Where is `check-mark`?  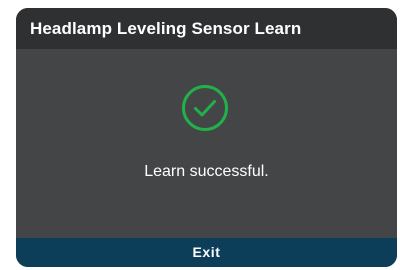 check-mark is located at coordinates (205, 108).